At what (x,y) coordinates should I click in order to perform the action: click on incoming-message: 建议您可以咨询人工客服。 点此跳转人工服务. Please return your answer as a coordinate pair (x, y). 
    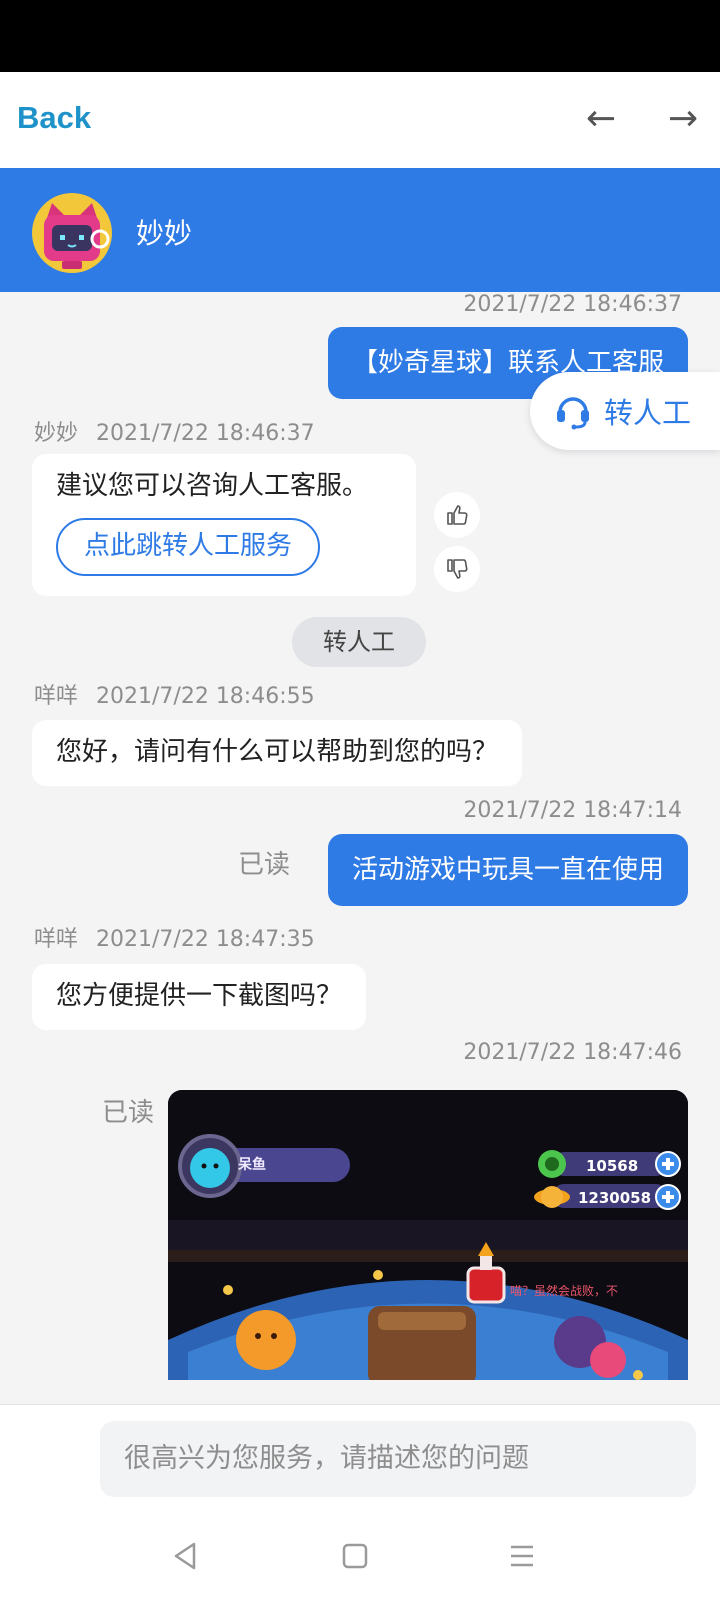
    Looking at the image, I should click on (224, 525).